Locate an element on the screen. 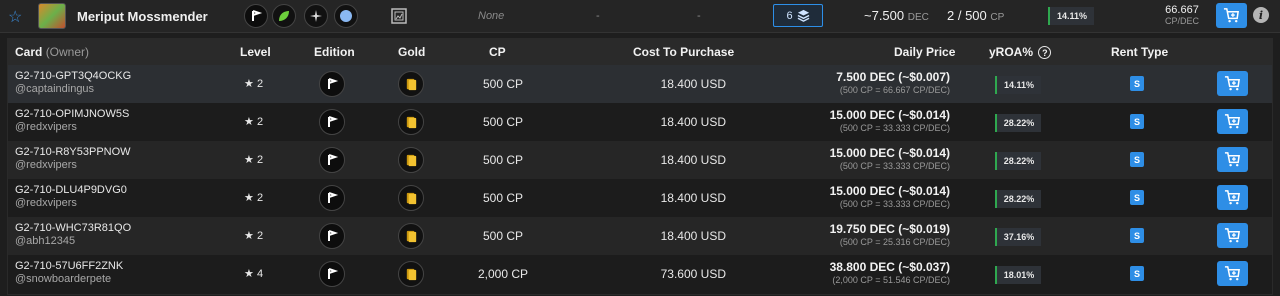 This screenshot has width=1280, height=296. frame-icon is located at coordinates (399, 16).